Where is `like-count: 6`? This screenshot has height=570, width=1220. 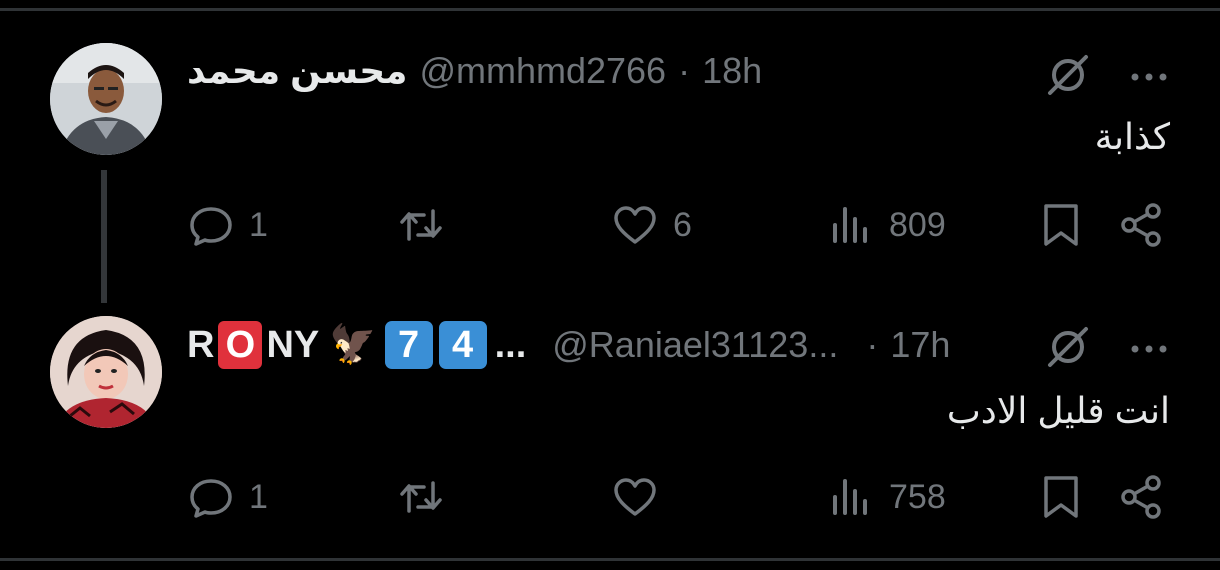
like-count: 6 is located at coordinates (682, 224).